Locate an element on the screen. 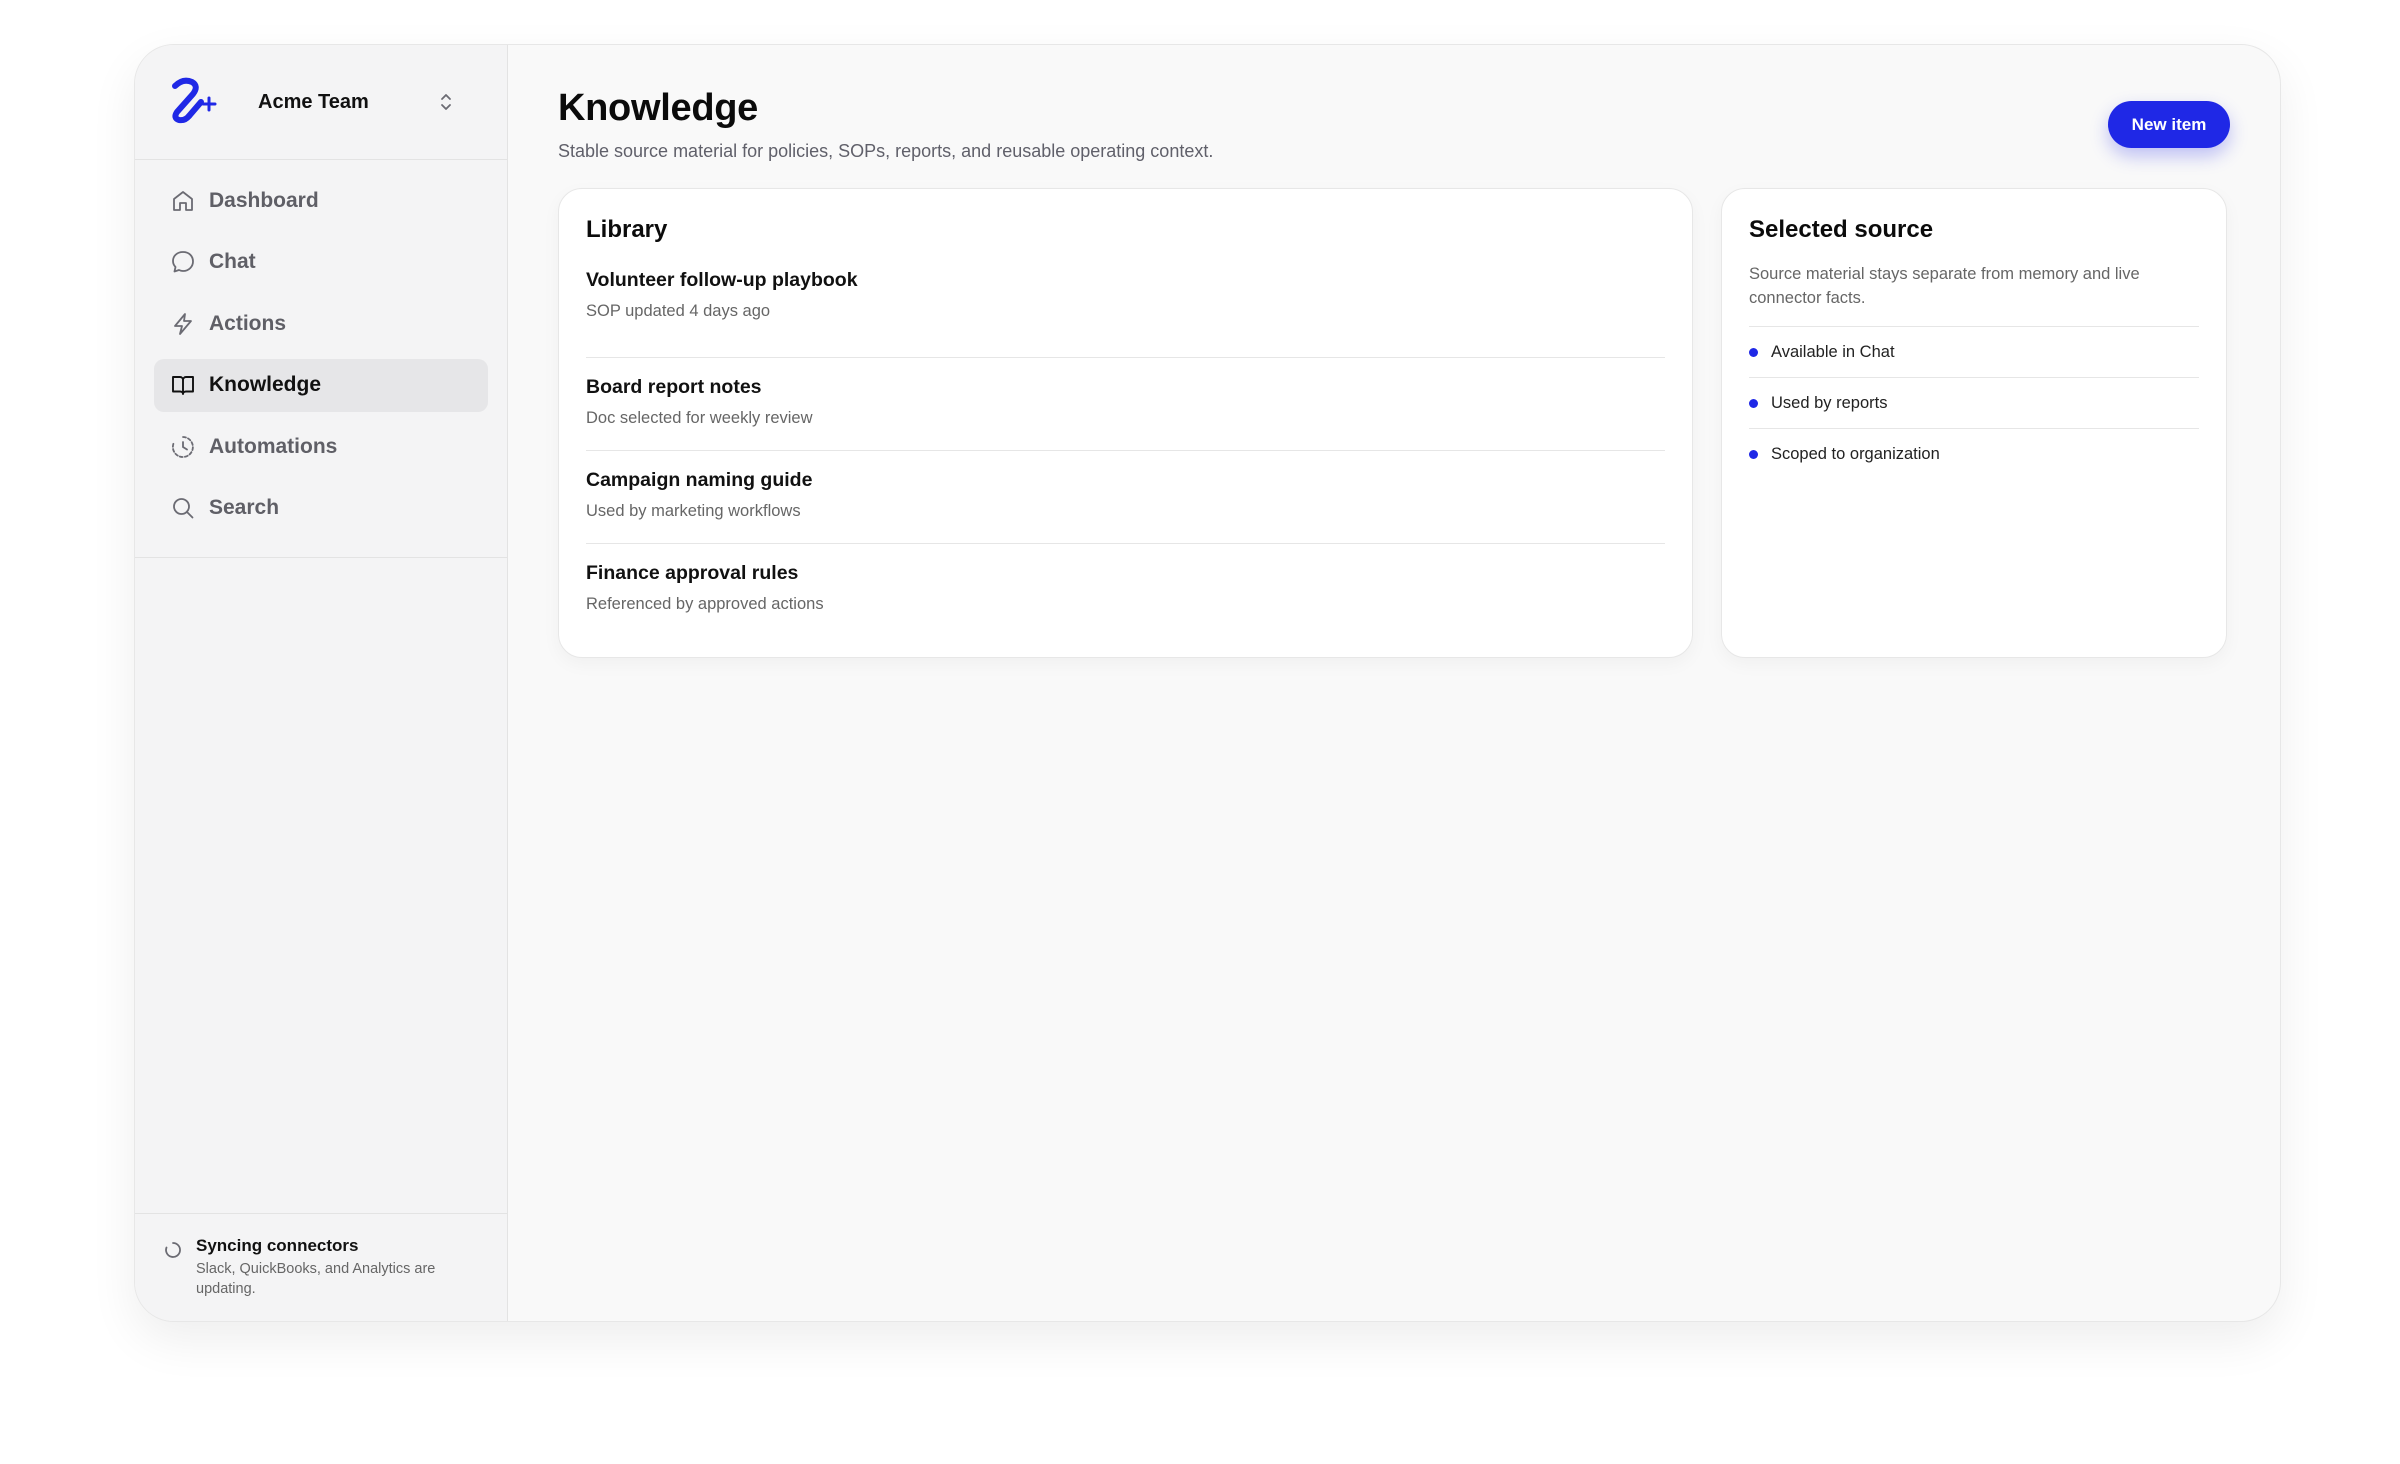  sidebar-item-dashboard: Dashboard is located at coordinates (321, 200).